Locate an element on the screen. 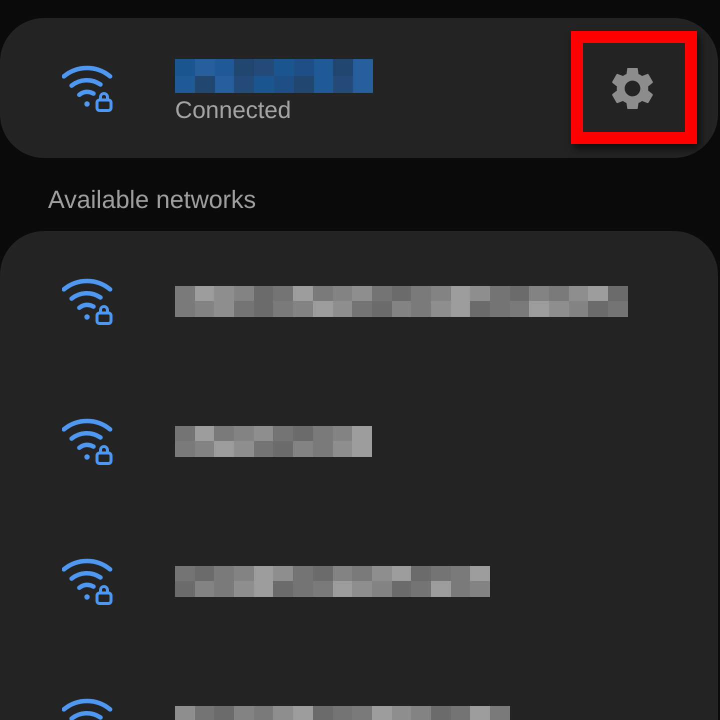 The width and height of the screenshot is (720, 720). connection-status: Connected is located at coordinates (233, 111).